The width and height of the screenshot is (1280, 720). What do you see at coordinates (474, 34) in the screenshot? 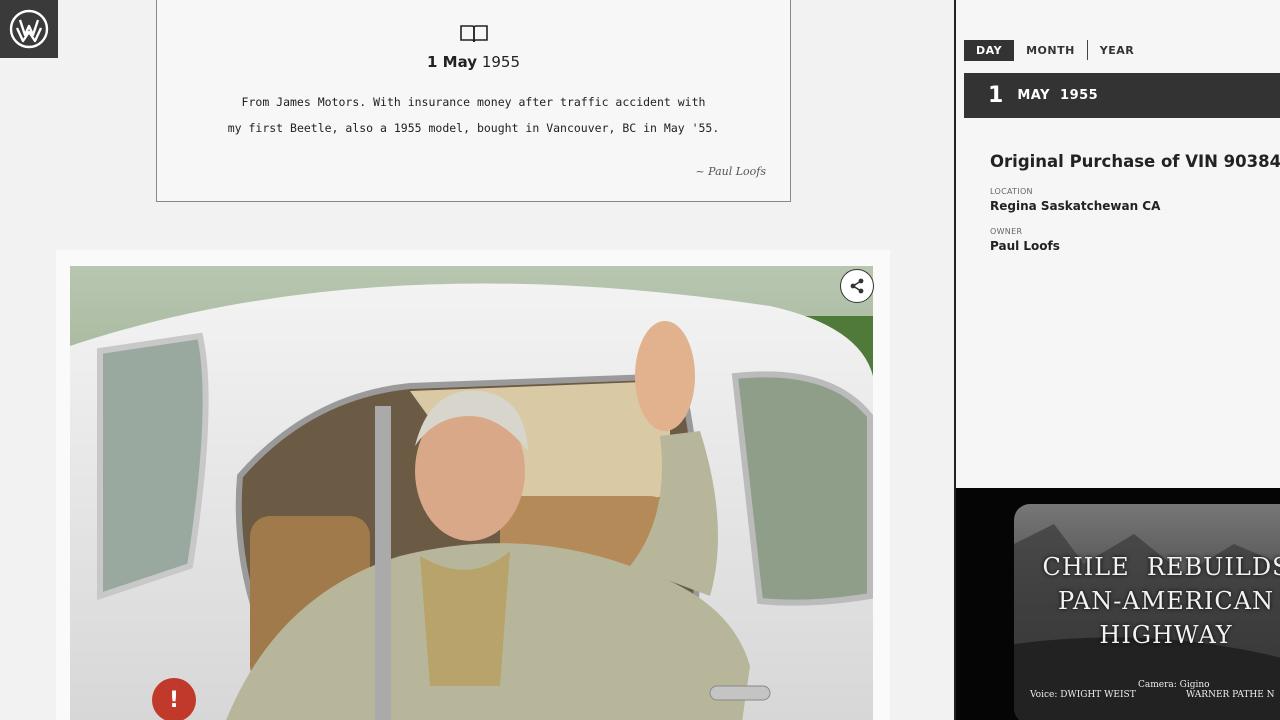
I see `open-book-icon` at bounding box center [474, 34].